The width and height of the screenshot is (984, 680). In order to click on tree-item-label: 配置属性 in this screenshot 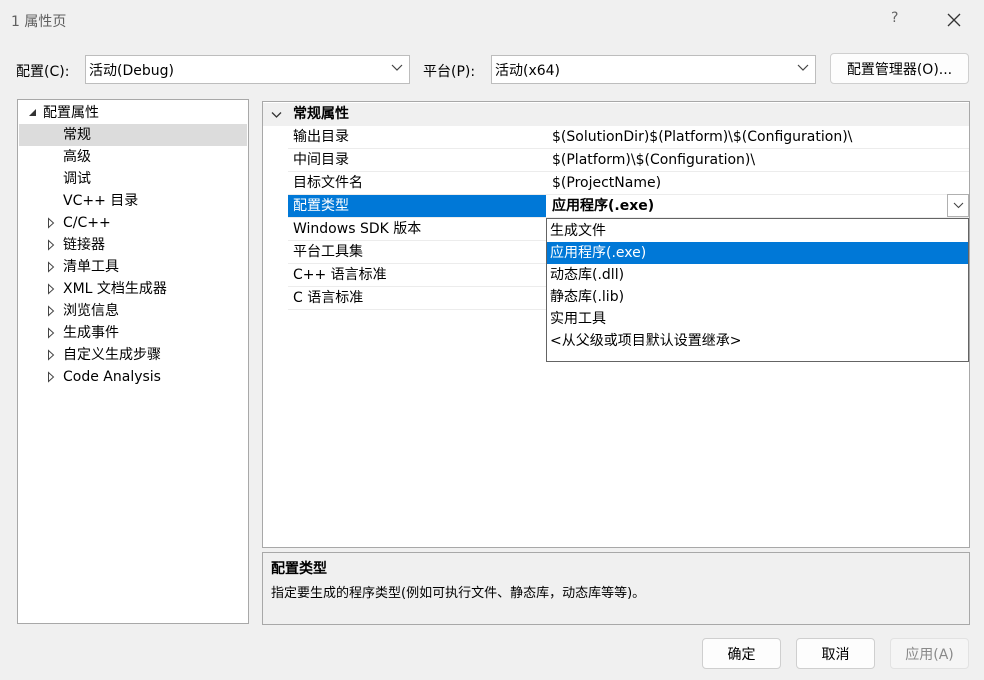, I will do `click(71, 113)`.